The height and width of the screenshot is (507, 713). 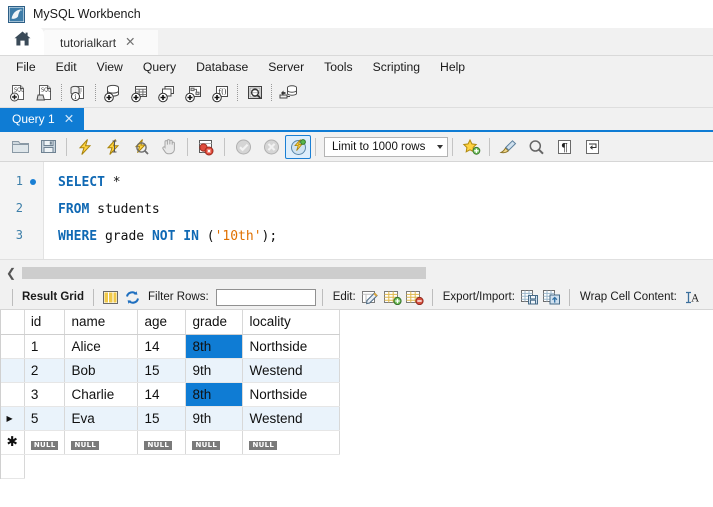 What do you see at coordinates (338, 67) in the screenshot?
I see `menu-tools: Tools` at bounding box center [338, 67].